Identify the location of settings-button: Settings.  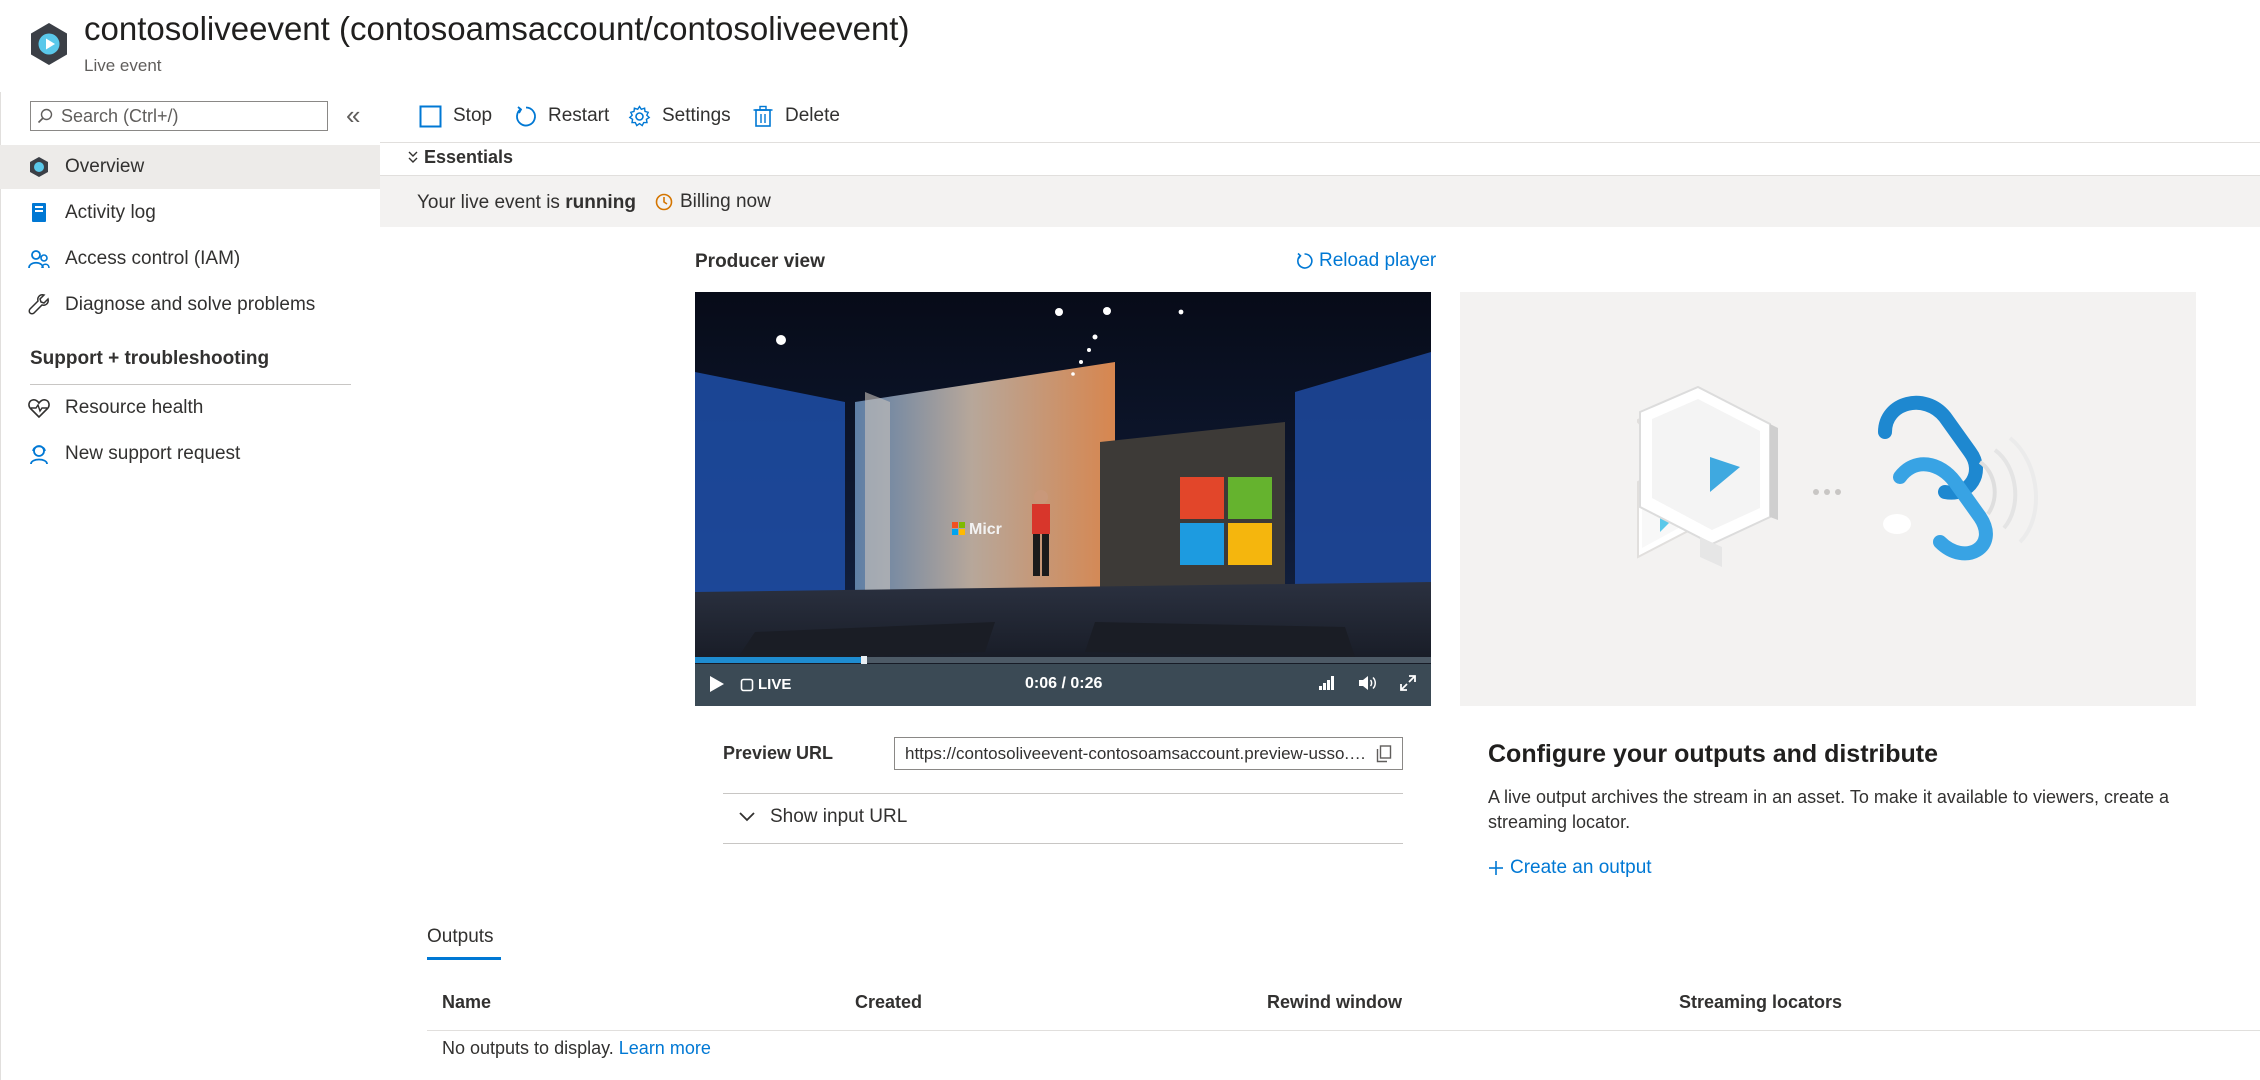
(679, 116).